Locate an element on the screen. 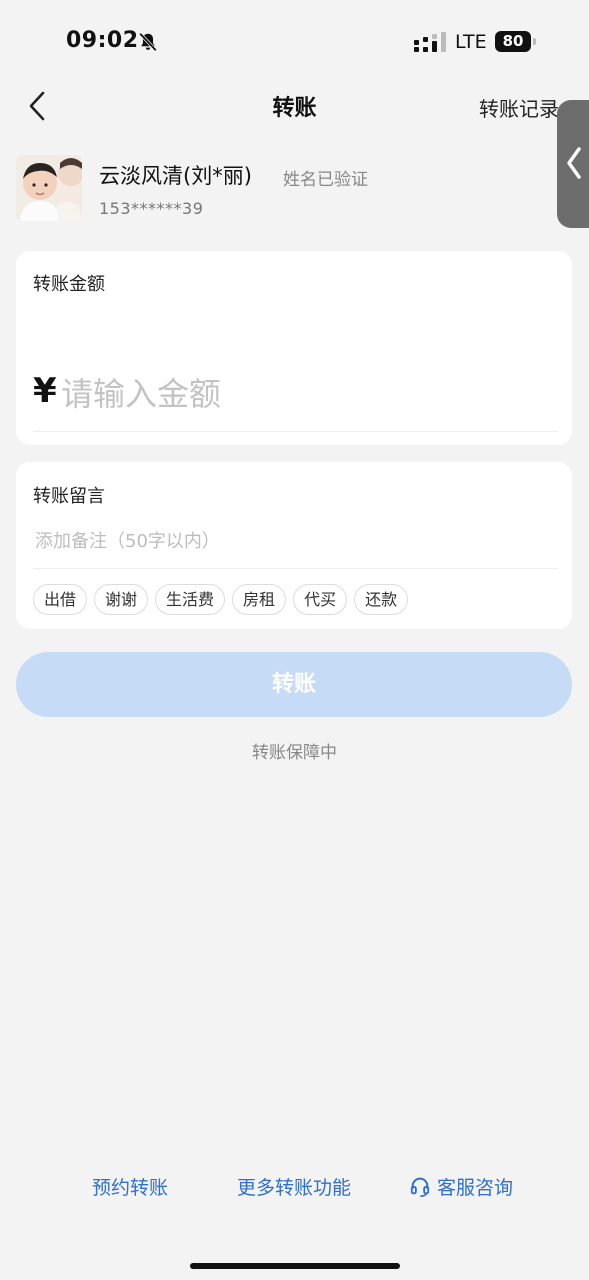  more-transfer-features-link: 更多转账功能 is located at coordinates (294, 1186).